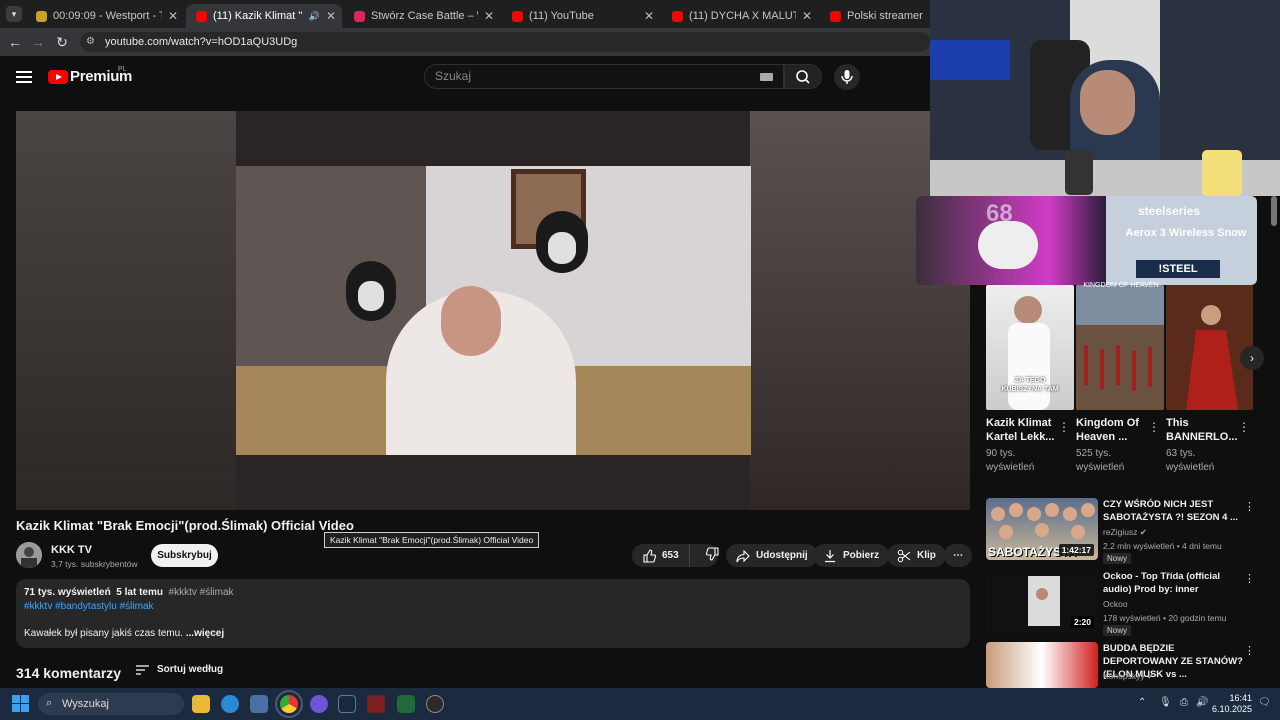 The width and height of the screenshot is (1280, 720). I want to click on notification-icon: 🗨, so click(1264, 702).